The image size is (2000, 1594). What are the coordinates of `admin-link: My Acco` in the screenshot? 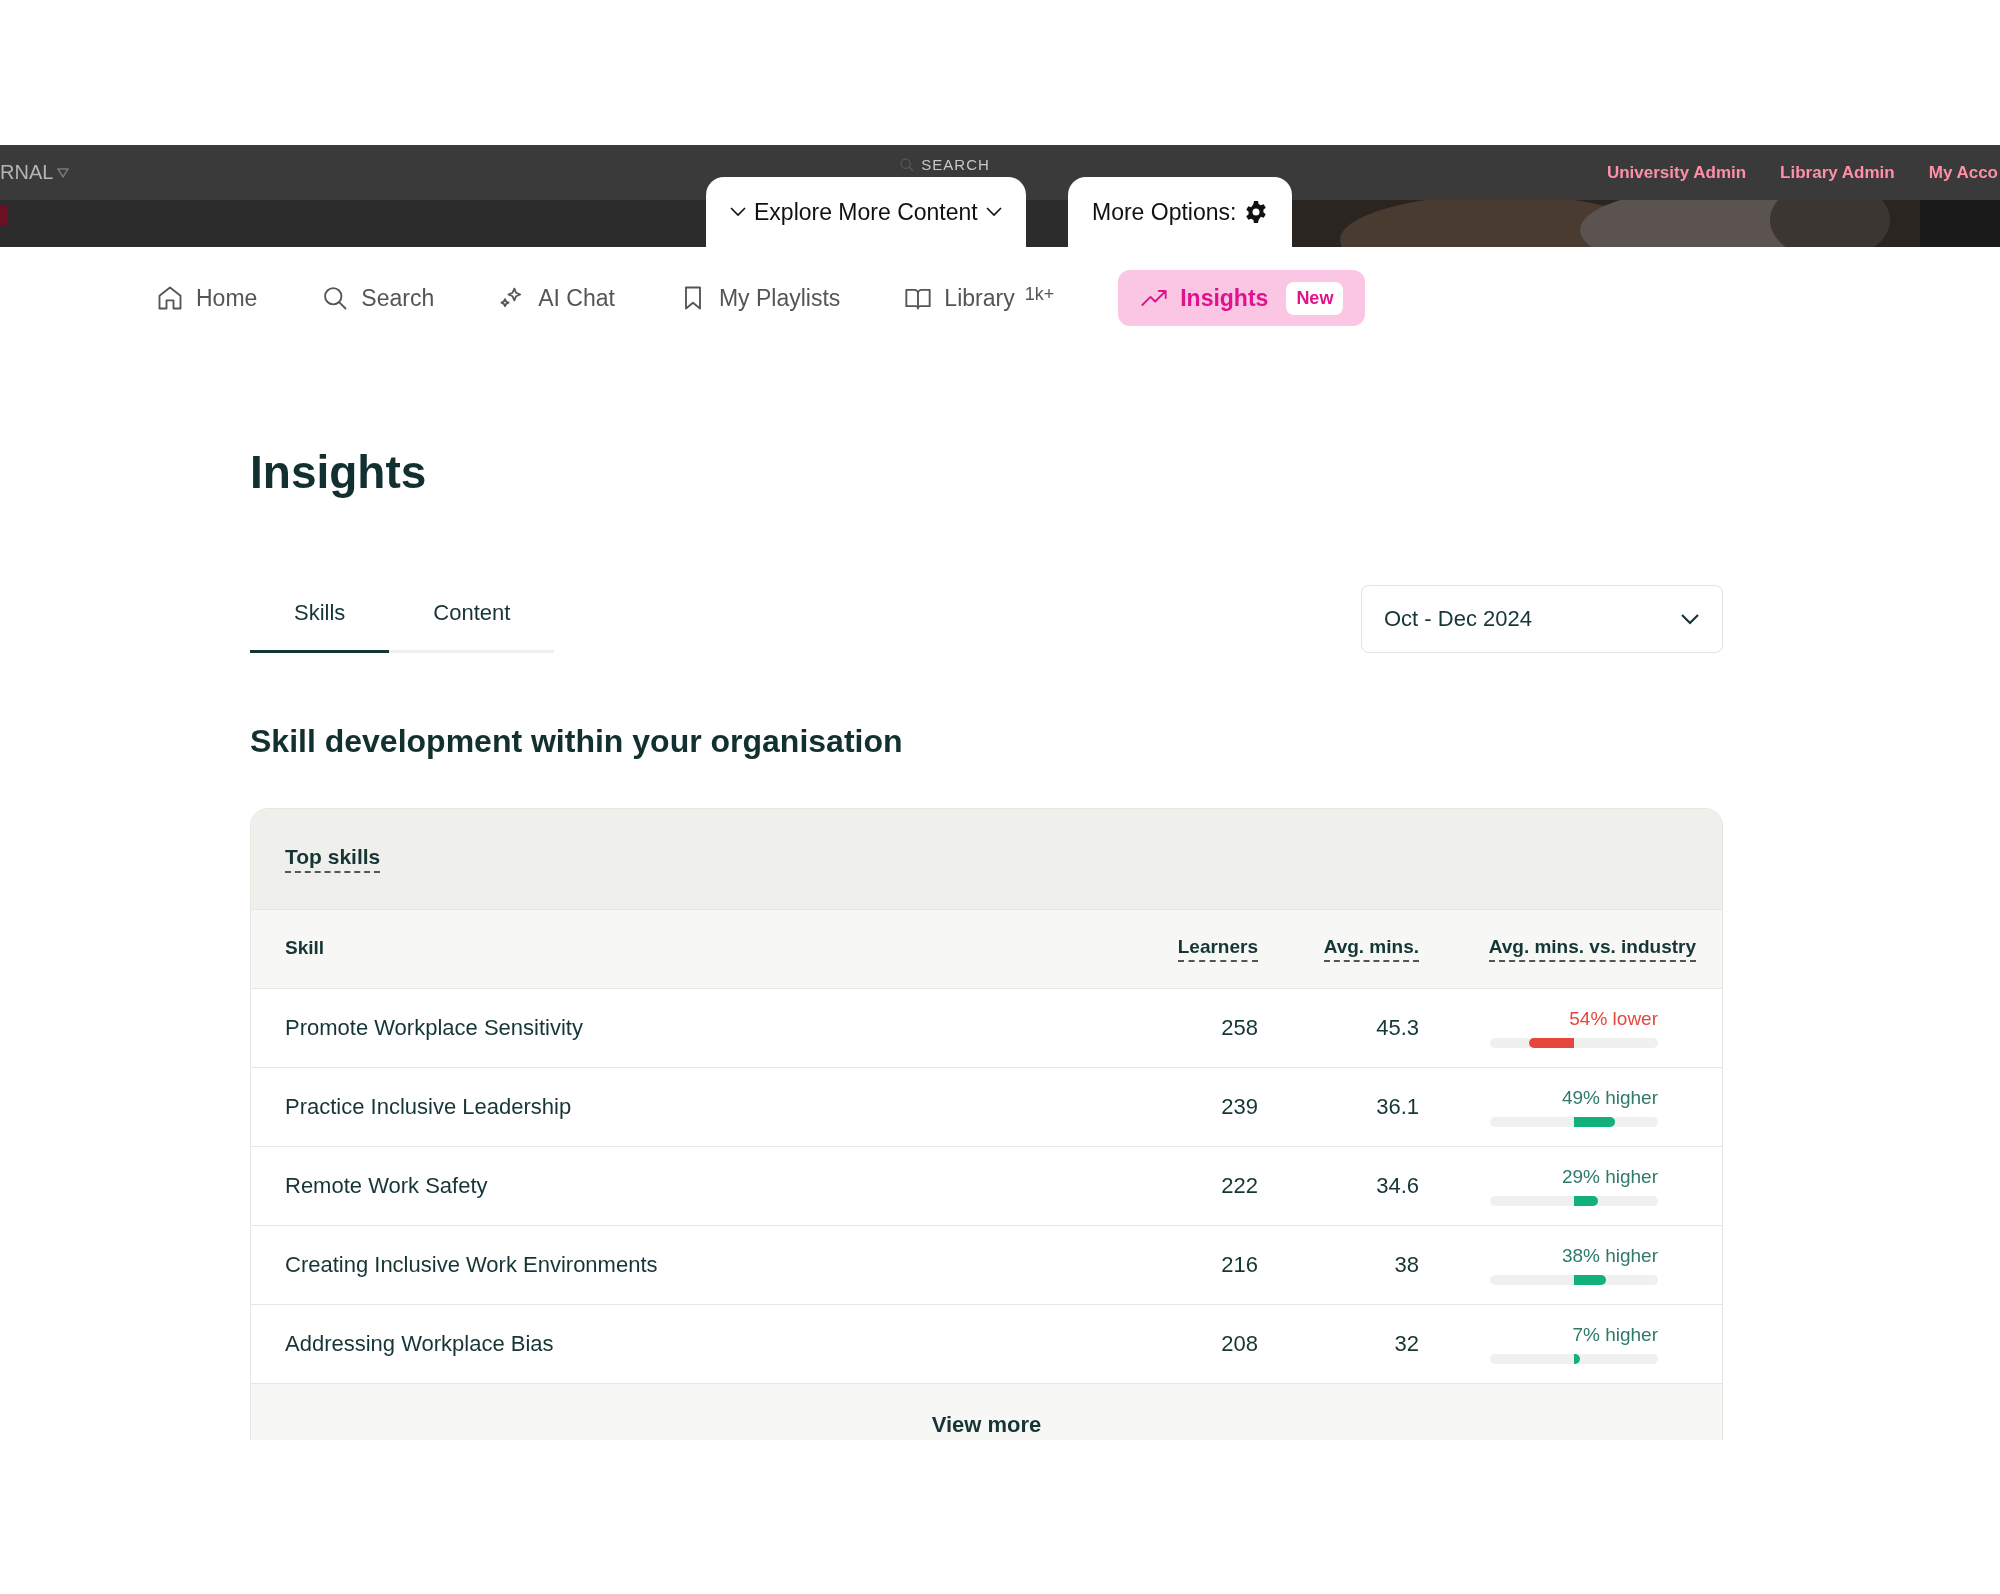 It's located at (1963, 172).